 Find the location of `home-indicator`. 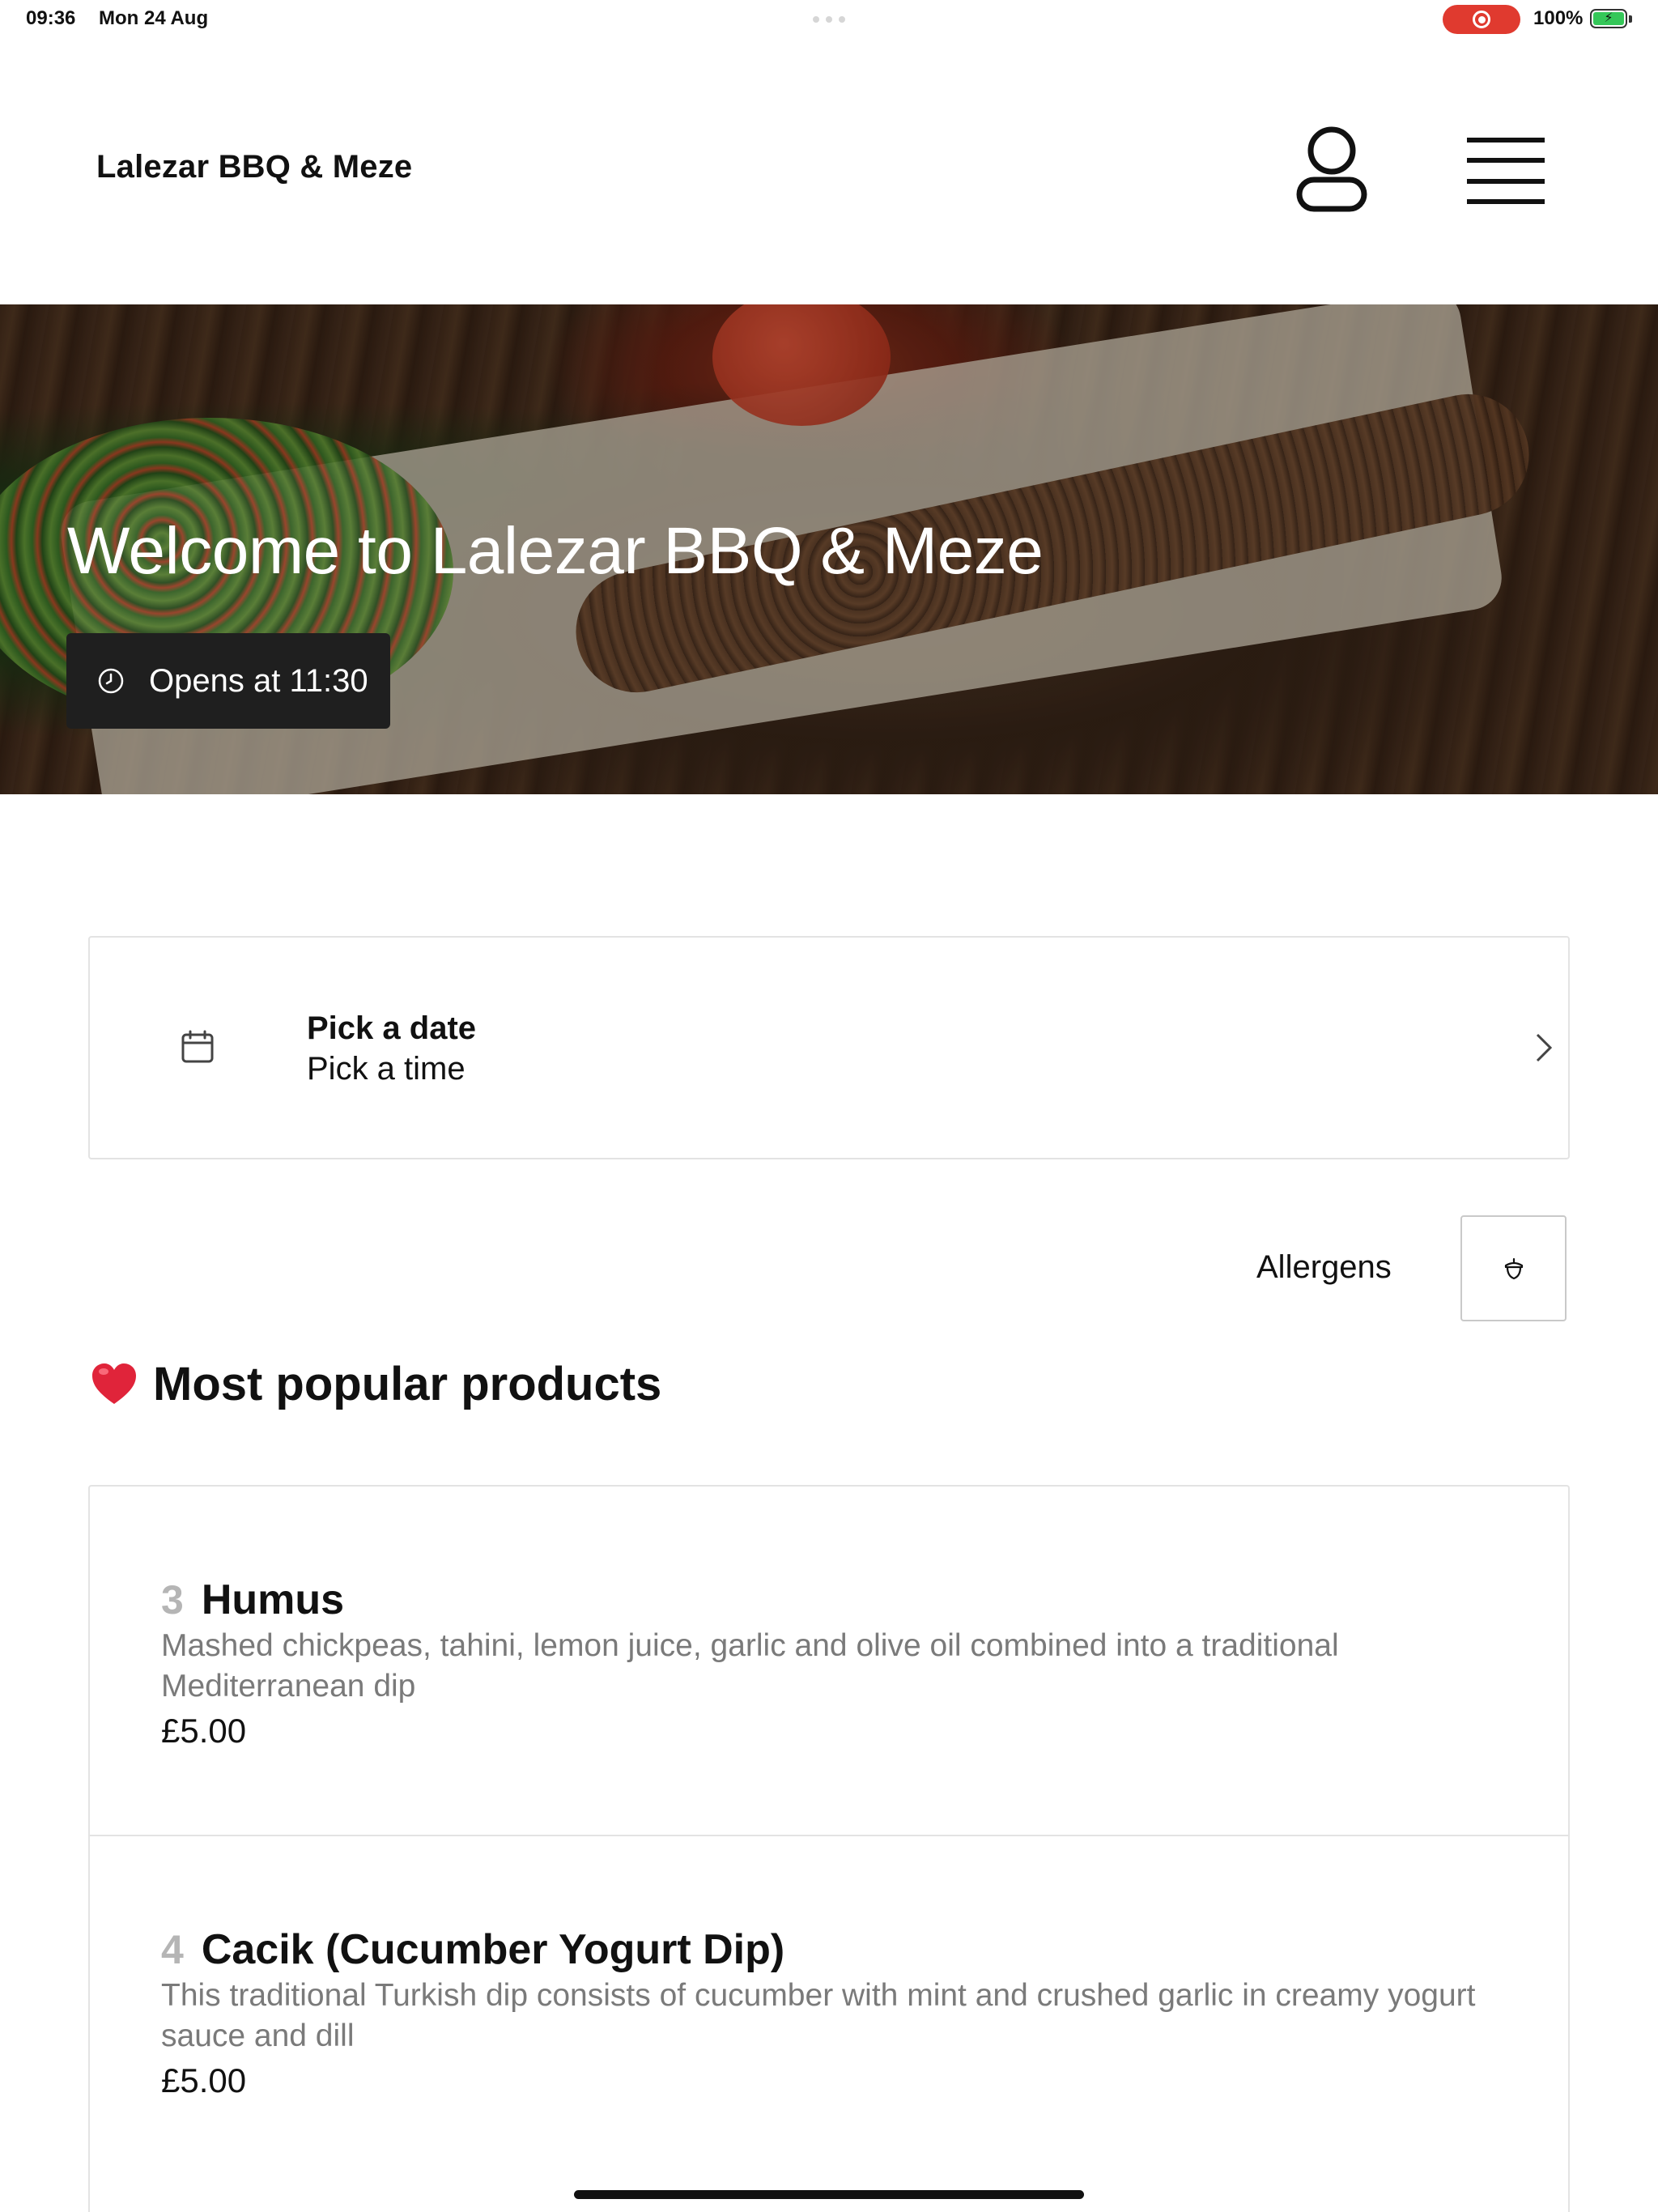

home-indicator is located at coordinates (829, 2195).